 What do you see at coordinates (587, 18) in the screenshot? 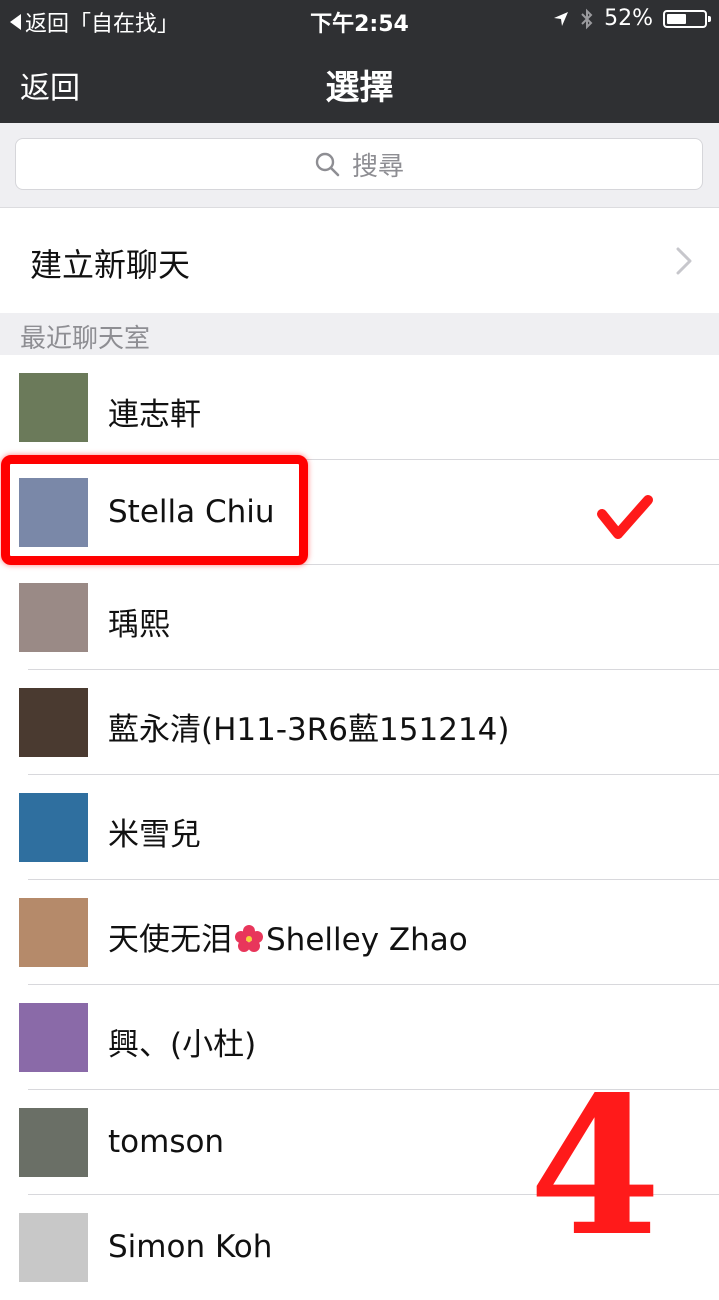
I see `bluetooth-icon` at bounding box center [587, 18].